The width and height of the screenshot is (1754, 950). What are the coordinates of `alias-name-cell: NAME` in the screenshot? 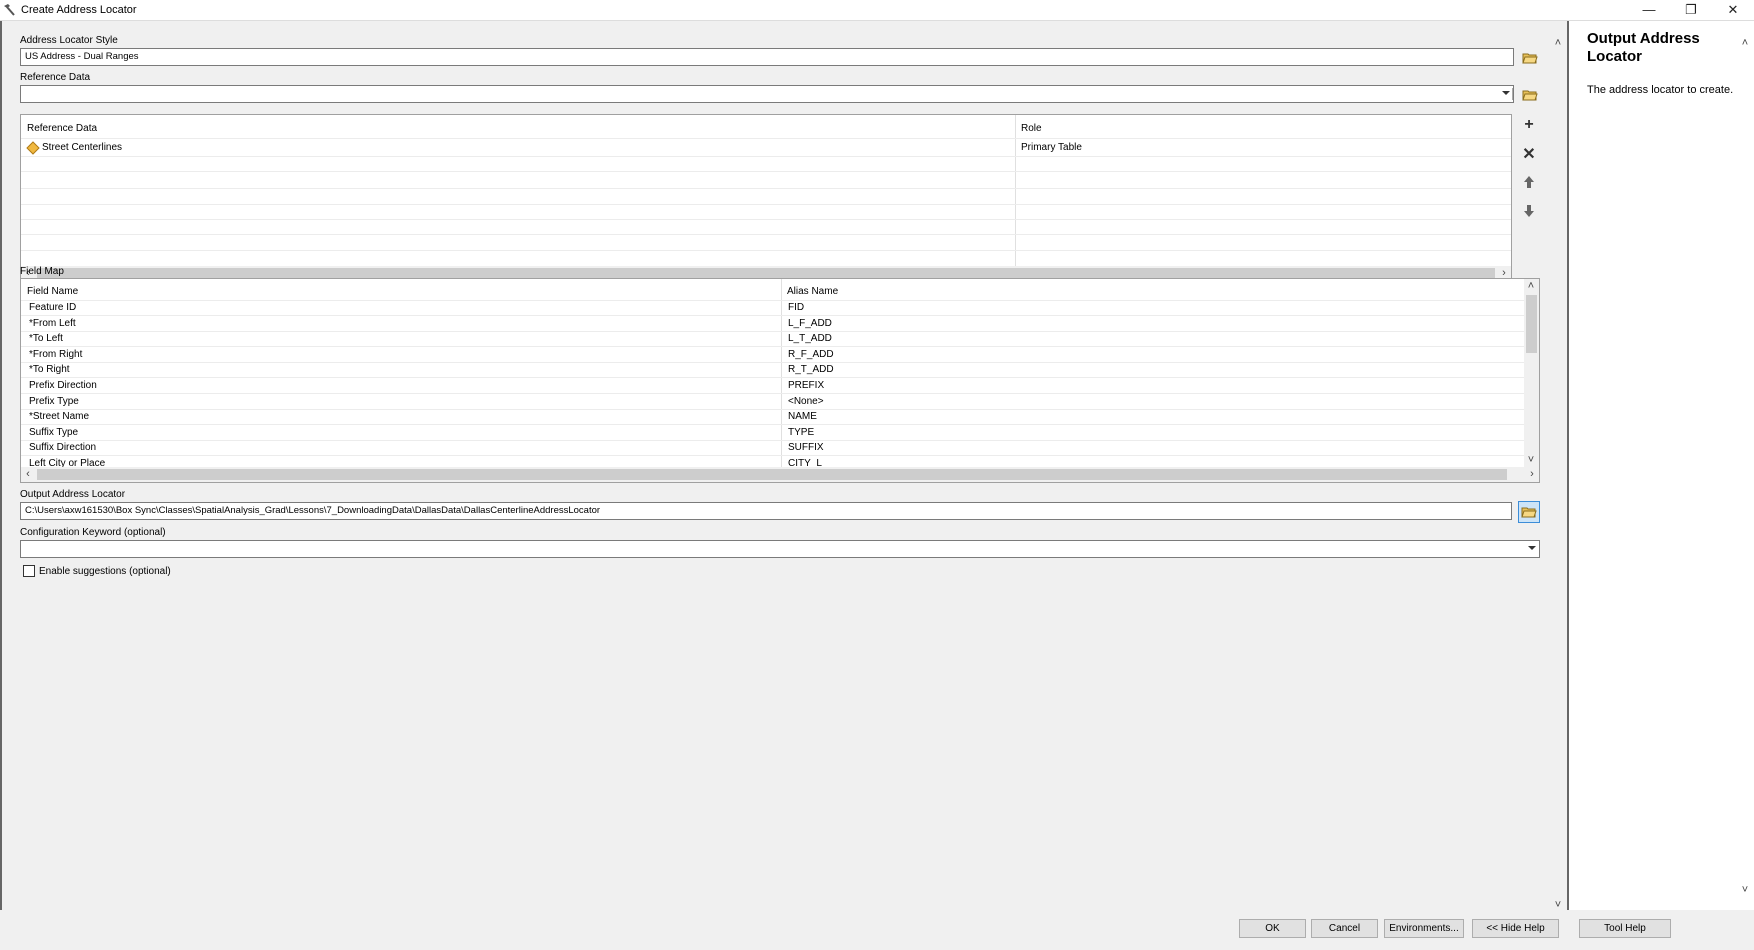 It's located at (802, 416).